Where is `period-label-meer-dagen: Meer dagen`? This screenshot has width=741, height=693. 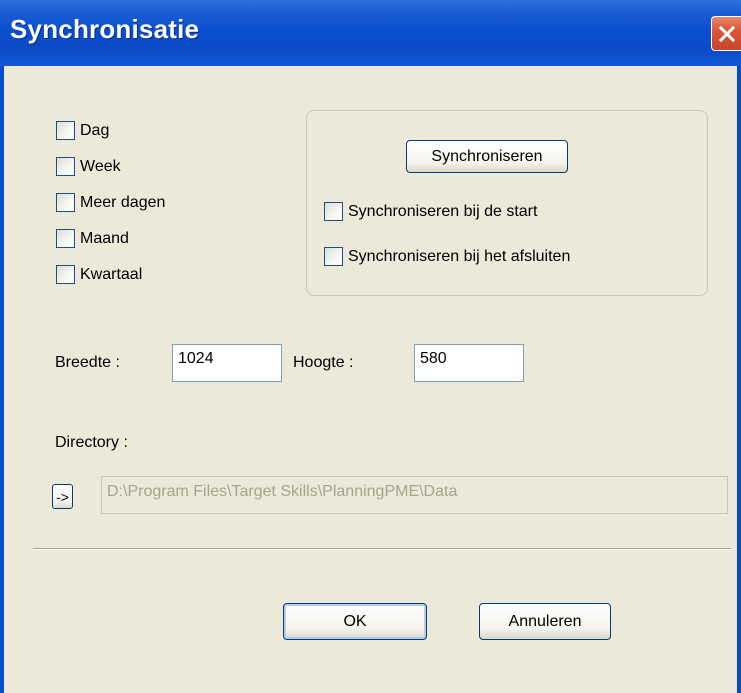
period-label-meer-dagen: Meer dagen is located at coordinates (123, 202).